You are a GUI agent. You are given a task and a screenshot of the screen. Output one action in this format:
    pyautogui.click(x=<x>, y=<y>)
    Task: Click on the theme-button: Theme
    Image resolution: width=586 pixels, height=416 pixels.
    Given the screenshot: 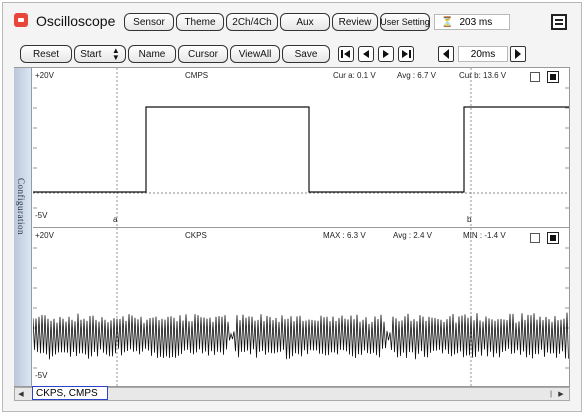 What is the action you would take?
    pyautogui.click(x=200, y=22)
    